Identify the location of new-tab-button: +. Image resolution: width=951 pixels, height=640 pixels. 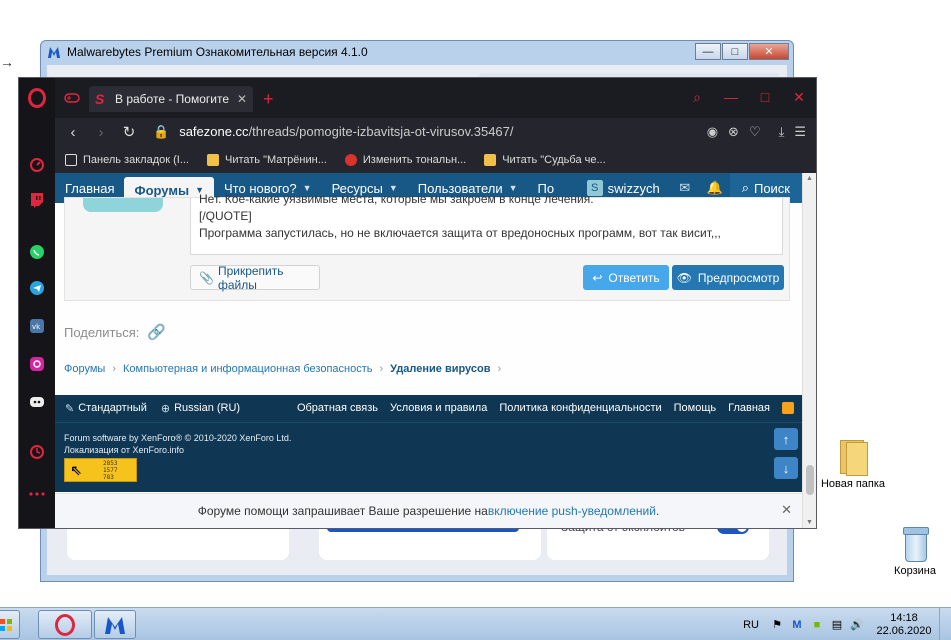
(268, 99).